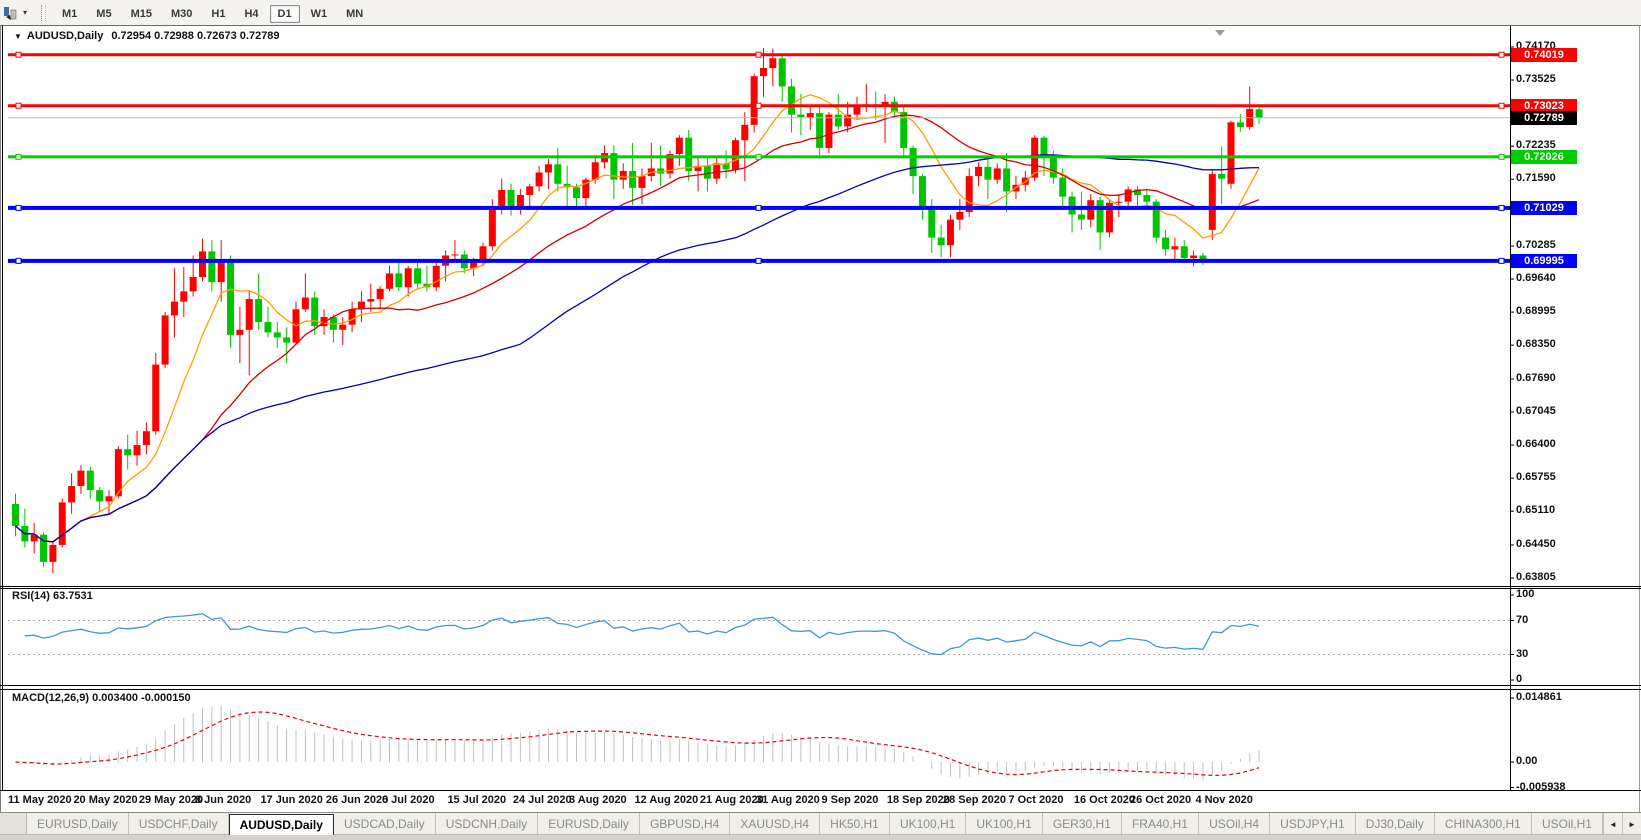  What do you see at coordinates (408, 800) in the screenshot?
I see `date-axis-label: 6 Jul 2020` at bounding box center [408, 800].